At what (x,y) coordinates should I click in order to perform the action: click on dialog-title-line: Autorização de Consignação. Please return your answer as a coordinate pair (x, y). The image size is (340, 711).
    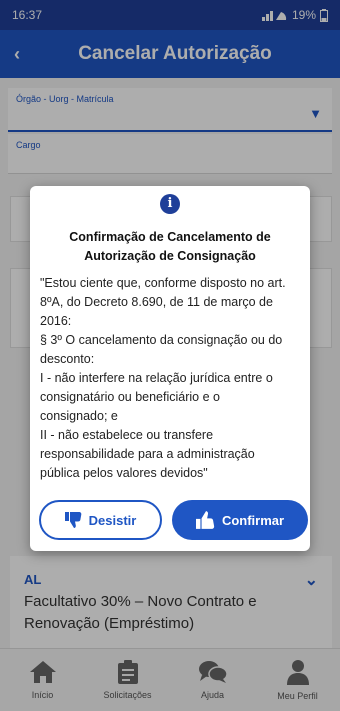
    Looking at the image, I should click on (170, 256).